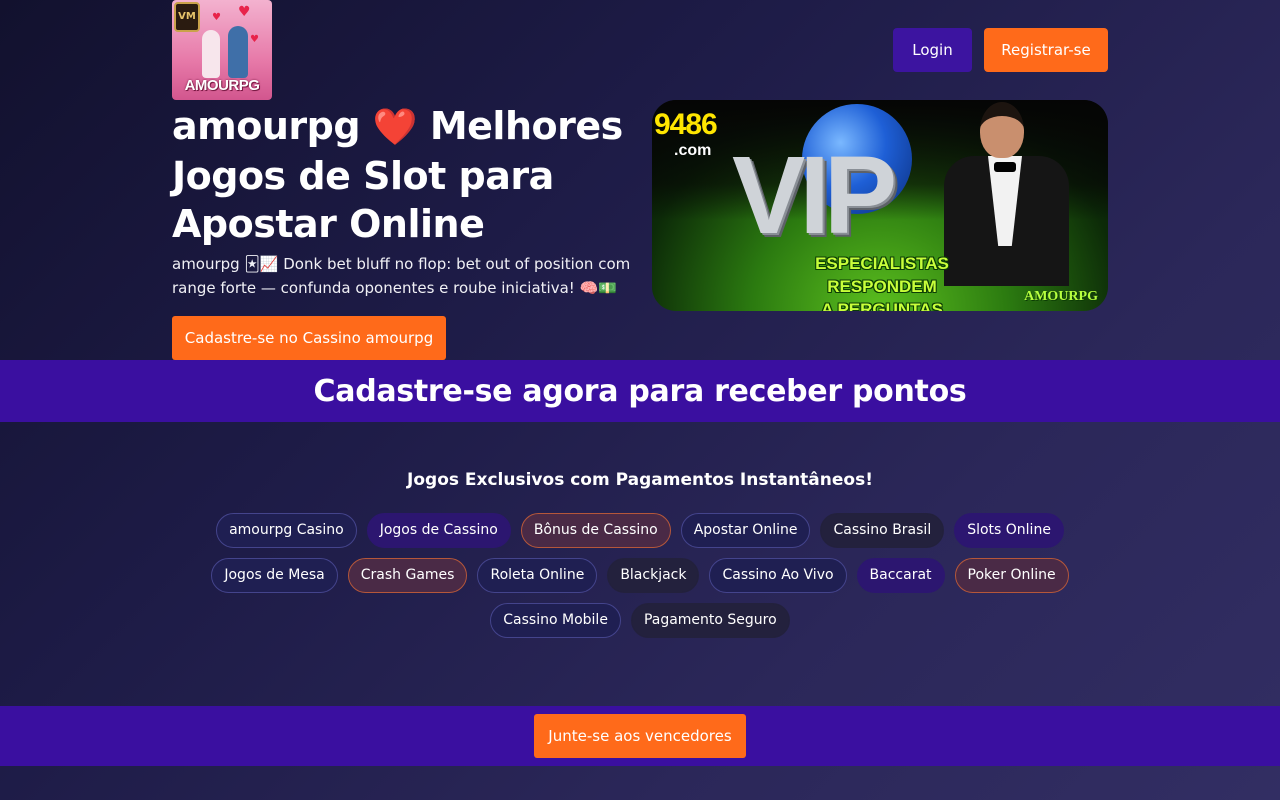 This screenshot has width=1280, height=800. What do you see at coordinates (274, 575) in the screenshot?
I see `game-tag: Jogos de Mesa` at bounding box center [274, 575].